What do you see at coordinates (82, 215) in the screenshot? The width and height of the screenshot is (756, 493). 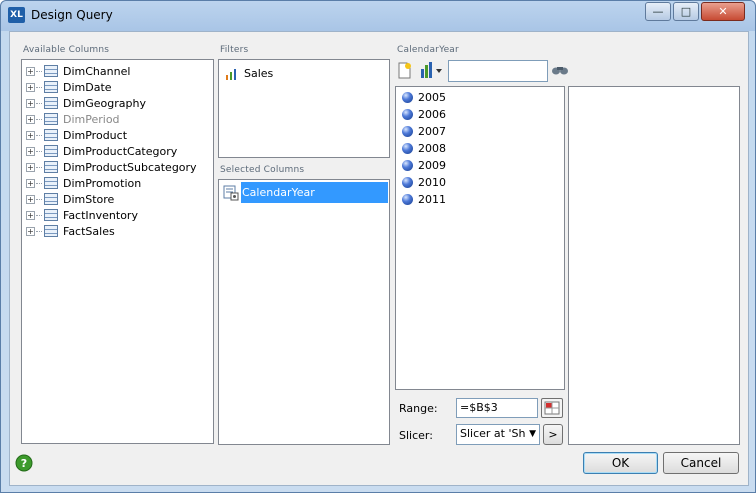 I see `tree-item: + FactInventory` at bounding box center [82, 215].